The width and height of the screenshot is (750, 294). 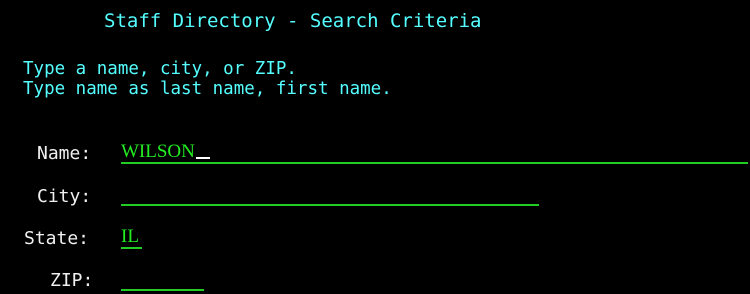 What do you see at coordinates (131, 238) in the screenshot?
I see `state-field: IL` at bounding box center [131, 238].